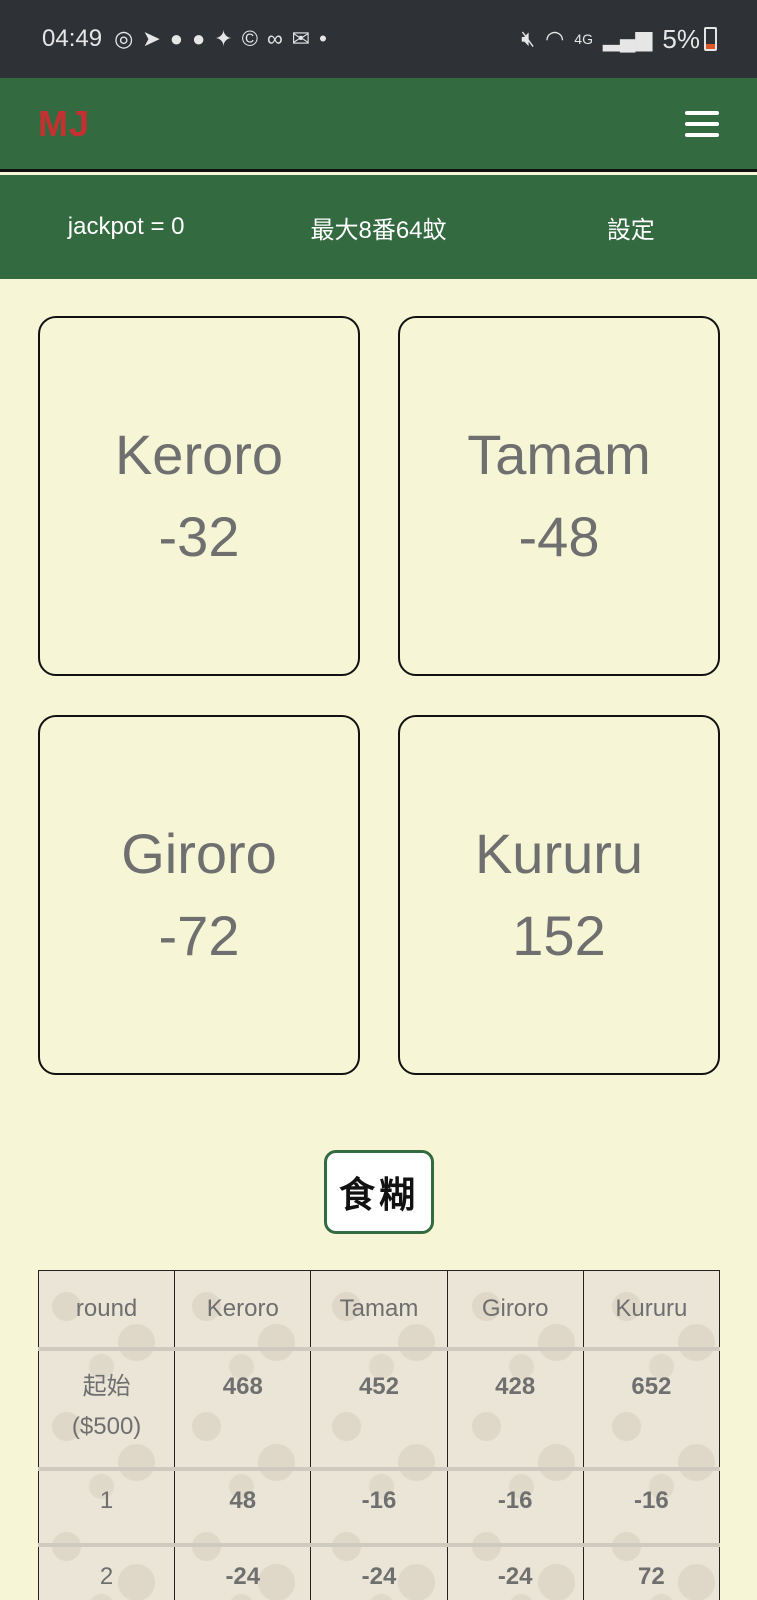 This screenshot has width=757, height=1600. I want to click on player-score: -72, so click(199, 935).